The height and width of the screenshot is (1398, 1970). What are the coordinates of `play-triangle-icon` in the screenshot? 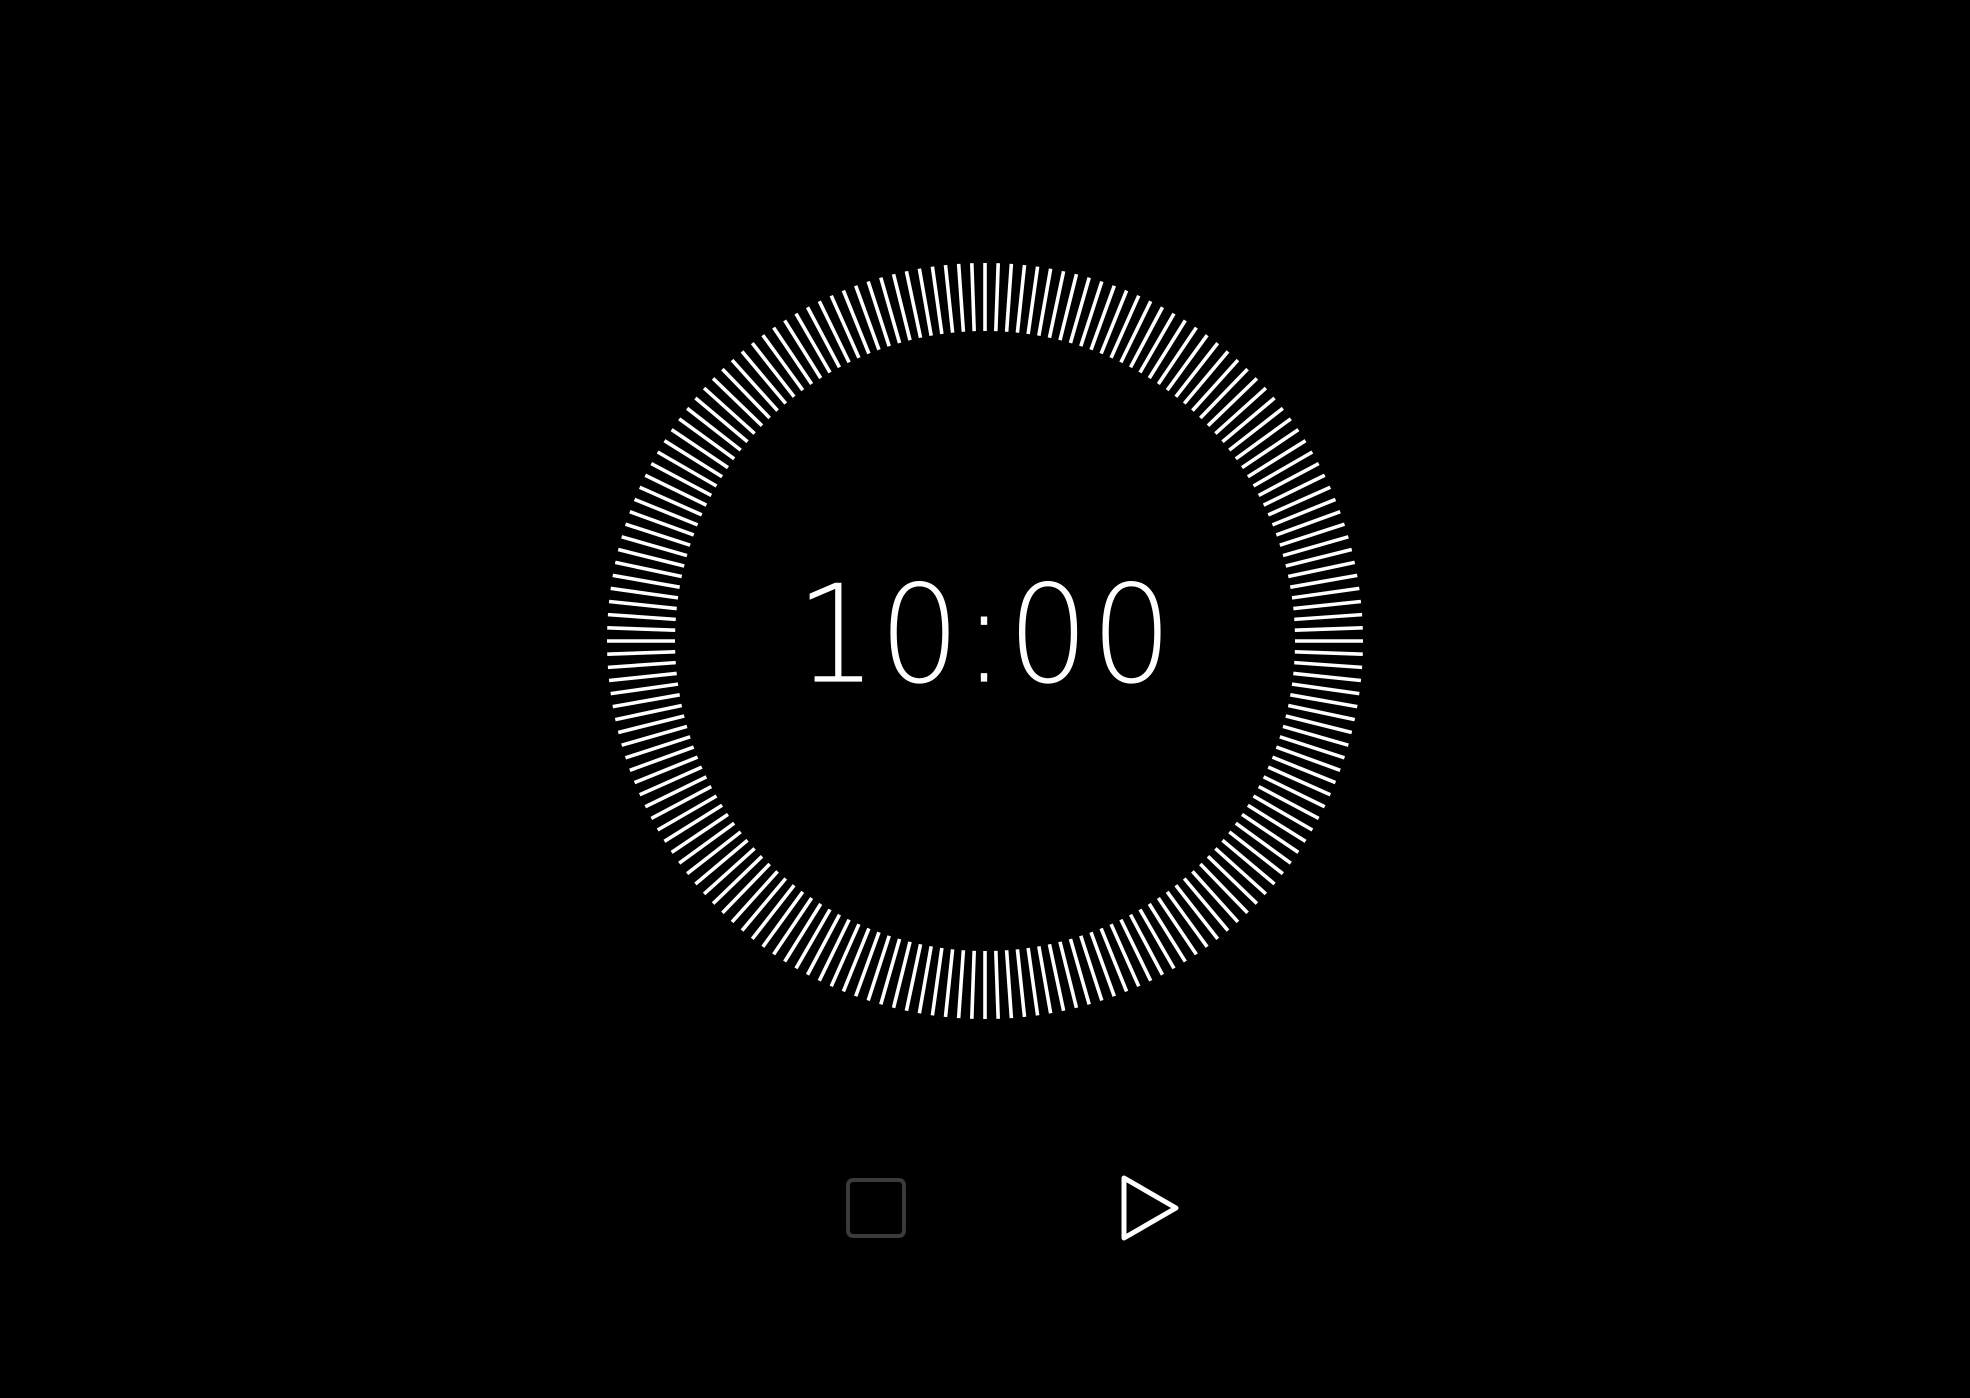 It's located at (1150, 1208).